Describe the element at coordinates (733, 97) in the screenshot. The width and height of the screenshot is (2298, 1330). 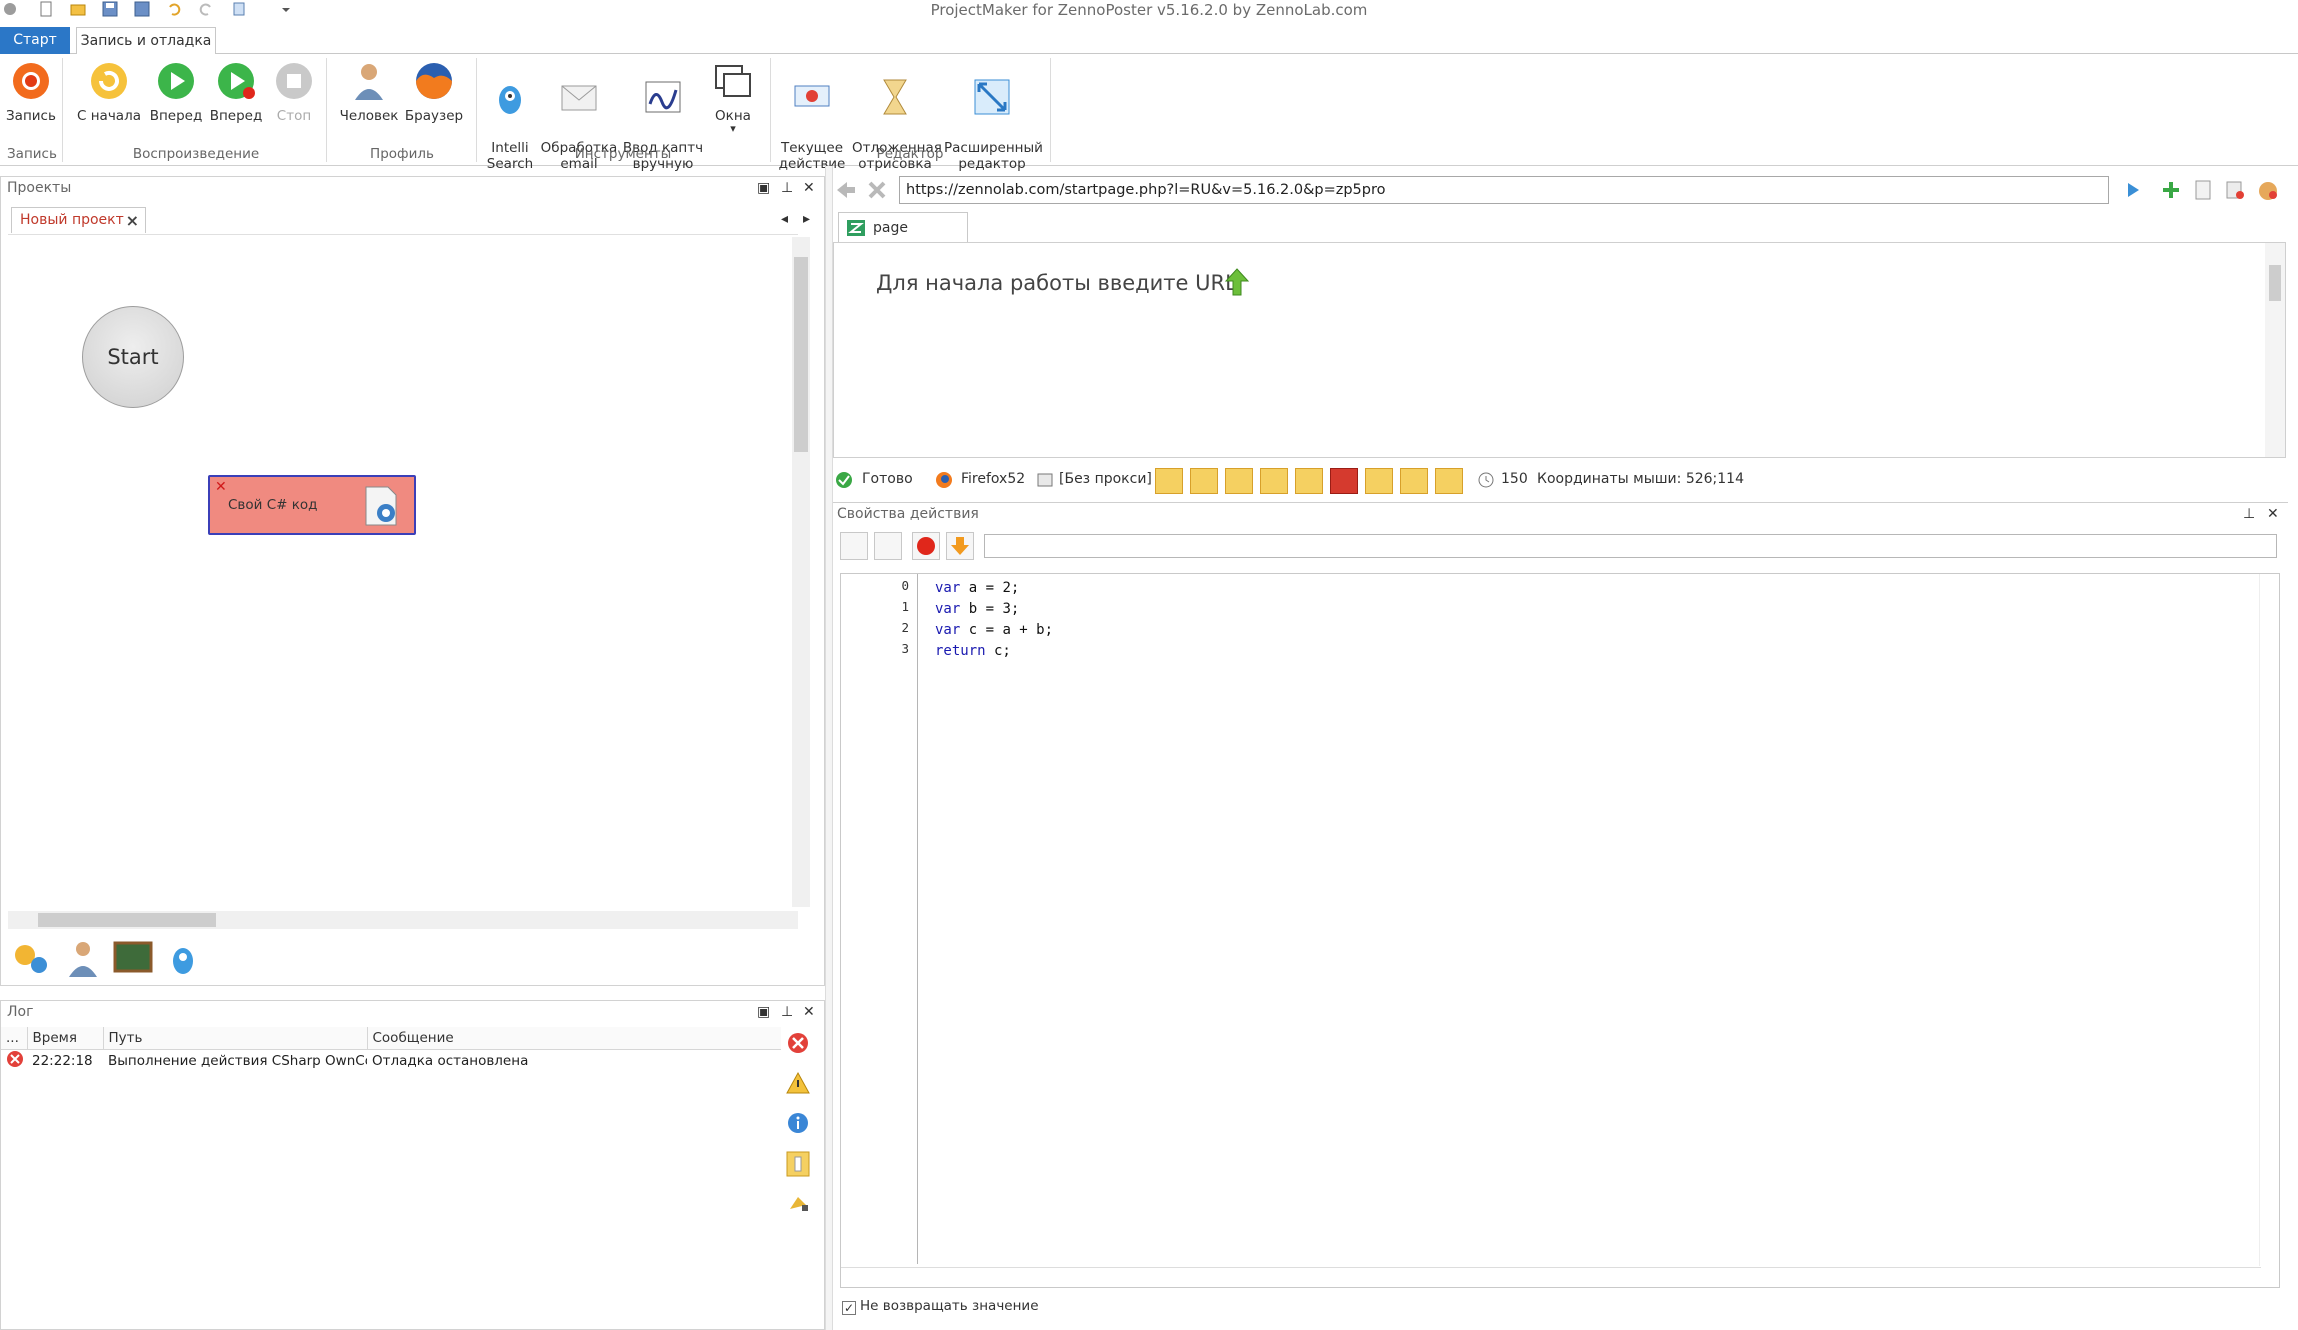
I see `windows-button: Окна ▾` at that location.